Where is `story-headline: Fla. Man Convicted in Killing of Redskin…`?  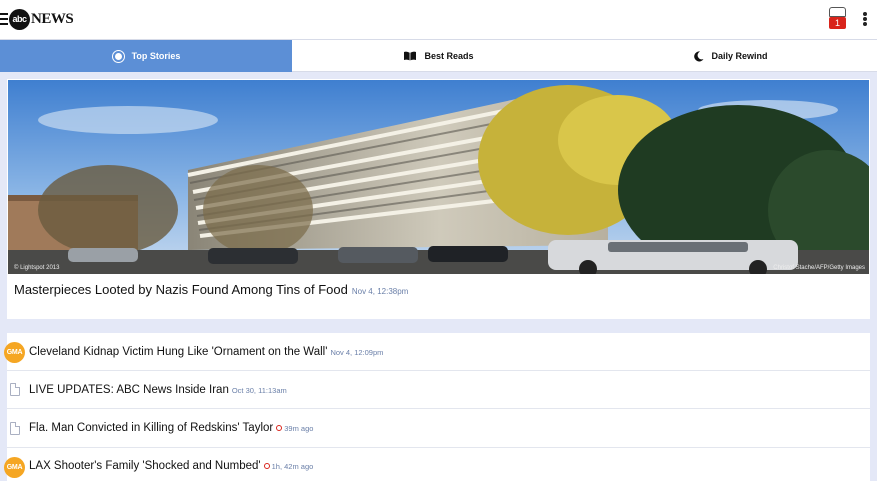
story-headline: Fla. Man Convicted in Killing of Redskin… is located at coordinates (171, 428).